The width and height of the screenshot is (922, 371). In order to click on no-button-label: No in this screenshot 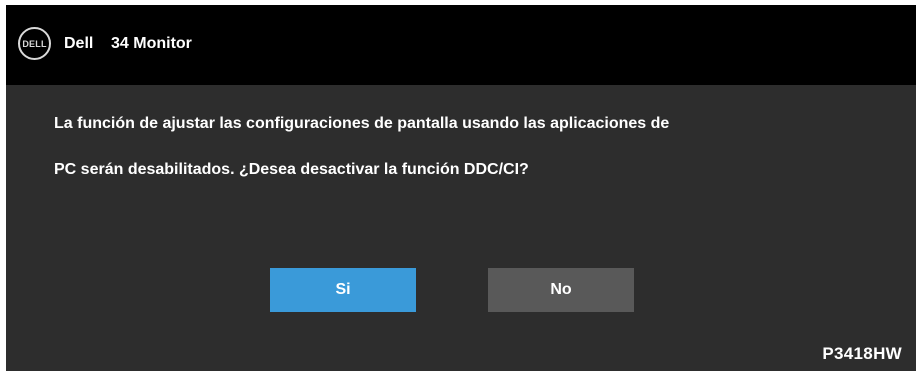, I will do `click(561, 289)`.